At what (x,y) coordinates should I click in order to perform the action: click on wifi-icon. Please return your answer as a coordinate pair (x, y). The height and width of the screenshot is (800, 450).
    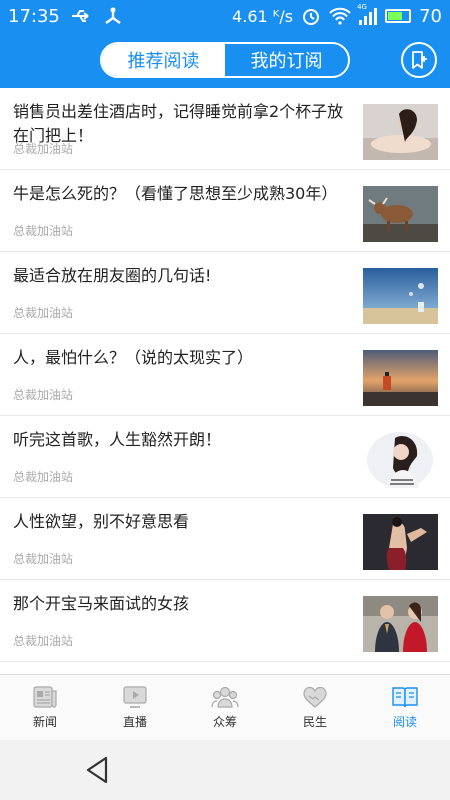
    Looking at the image, I should click on (340, 16).